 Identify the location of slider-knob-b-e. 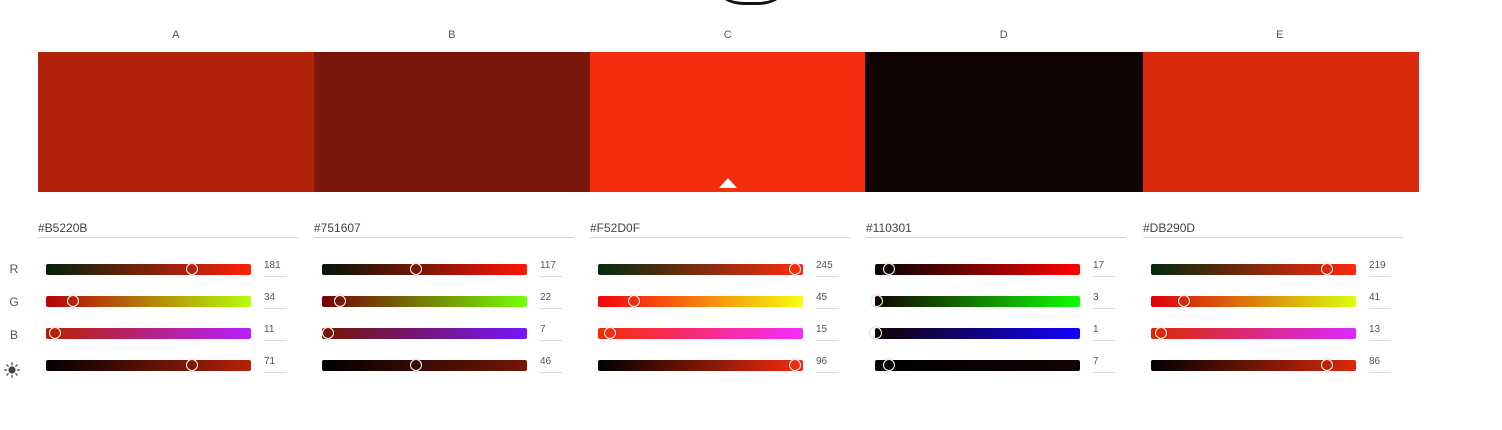
(1161, 333).